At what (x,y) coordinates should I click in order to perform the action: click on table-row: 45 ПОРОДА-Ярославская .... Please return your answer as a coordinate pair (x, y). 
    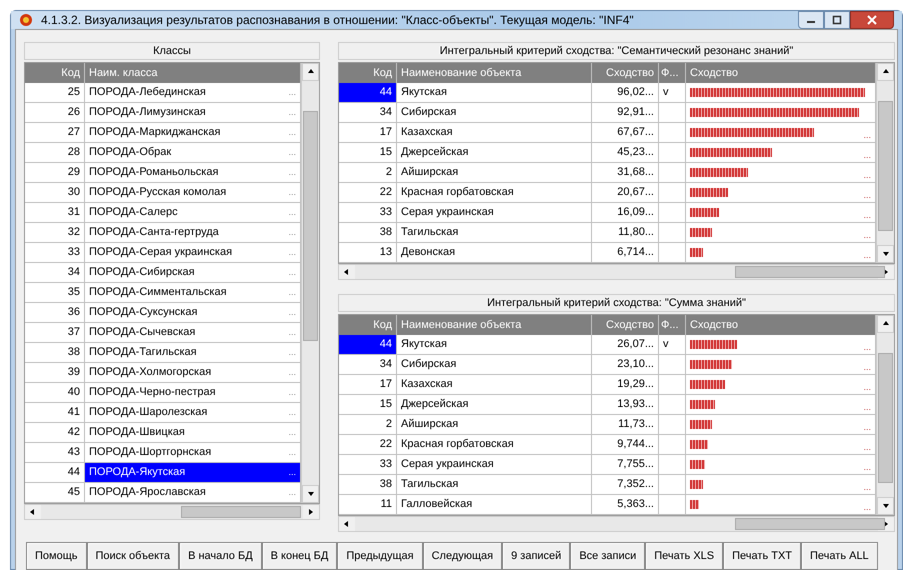
    Looking at the image, I should click on (163, 493).